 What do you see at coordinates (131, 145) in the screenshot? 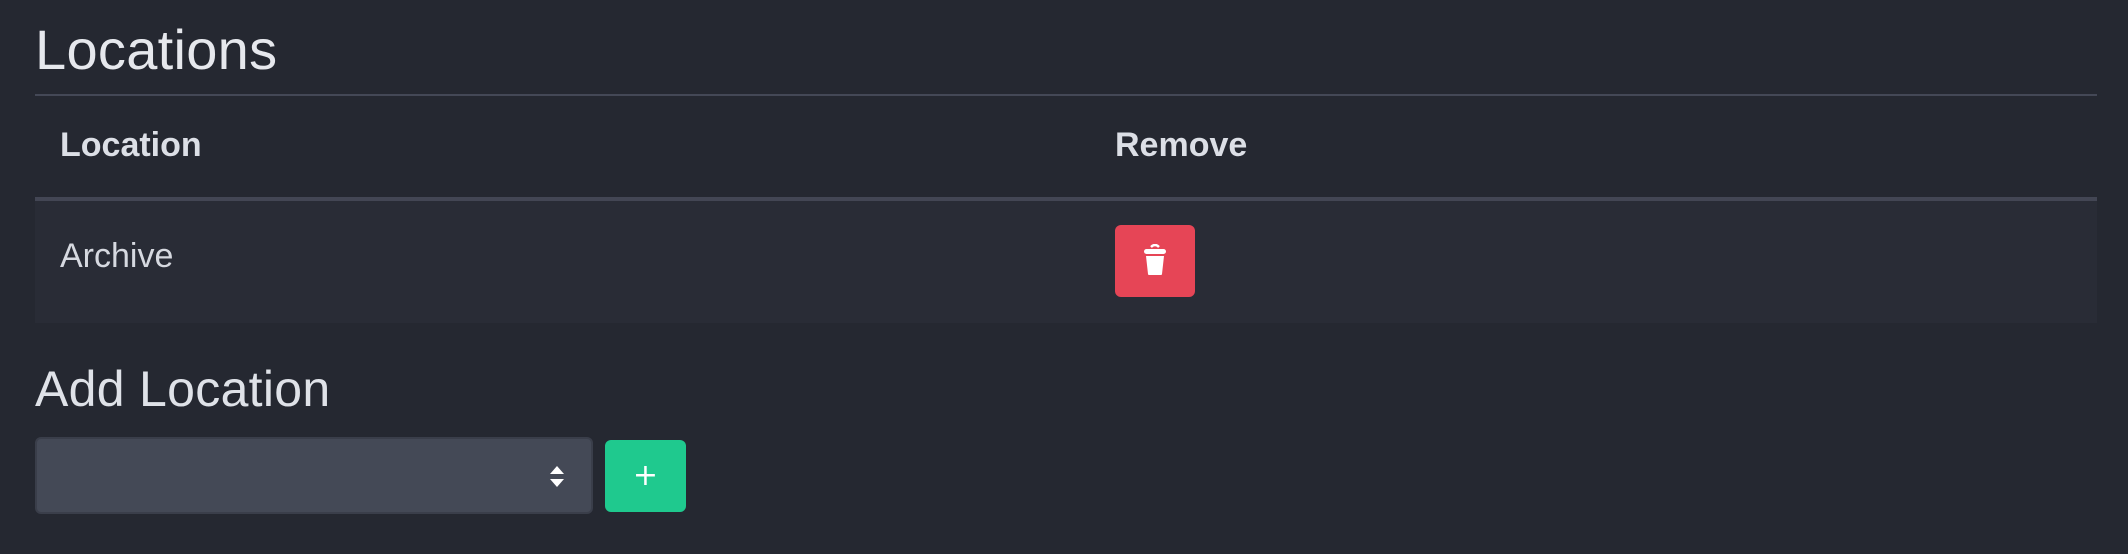
I see `column-header-location: Location` at bounding box center [131, 145].